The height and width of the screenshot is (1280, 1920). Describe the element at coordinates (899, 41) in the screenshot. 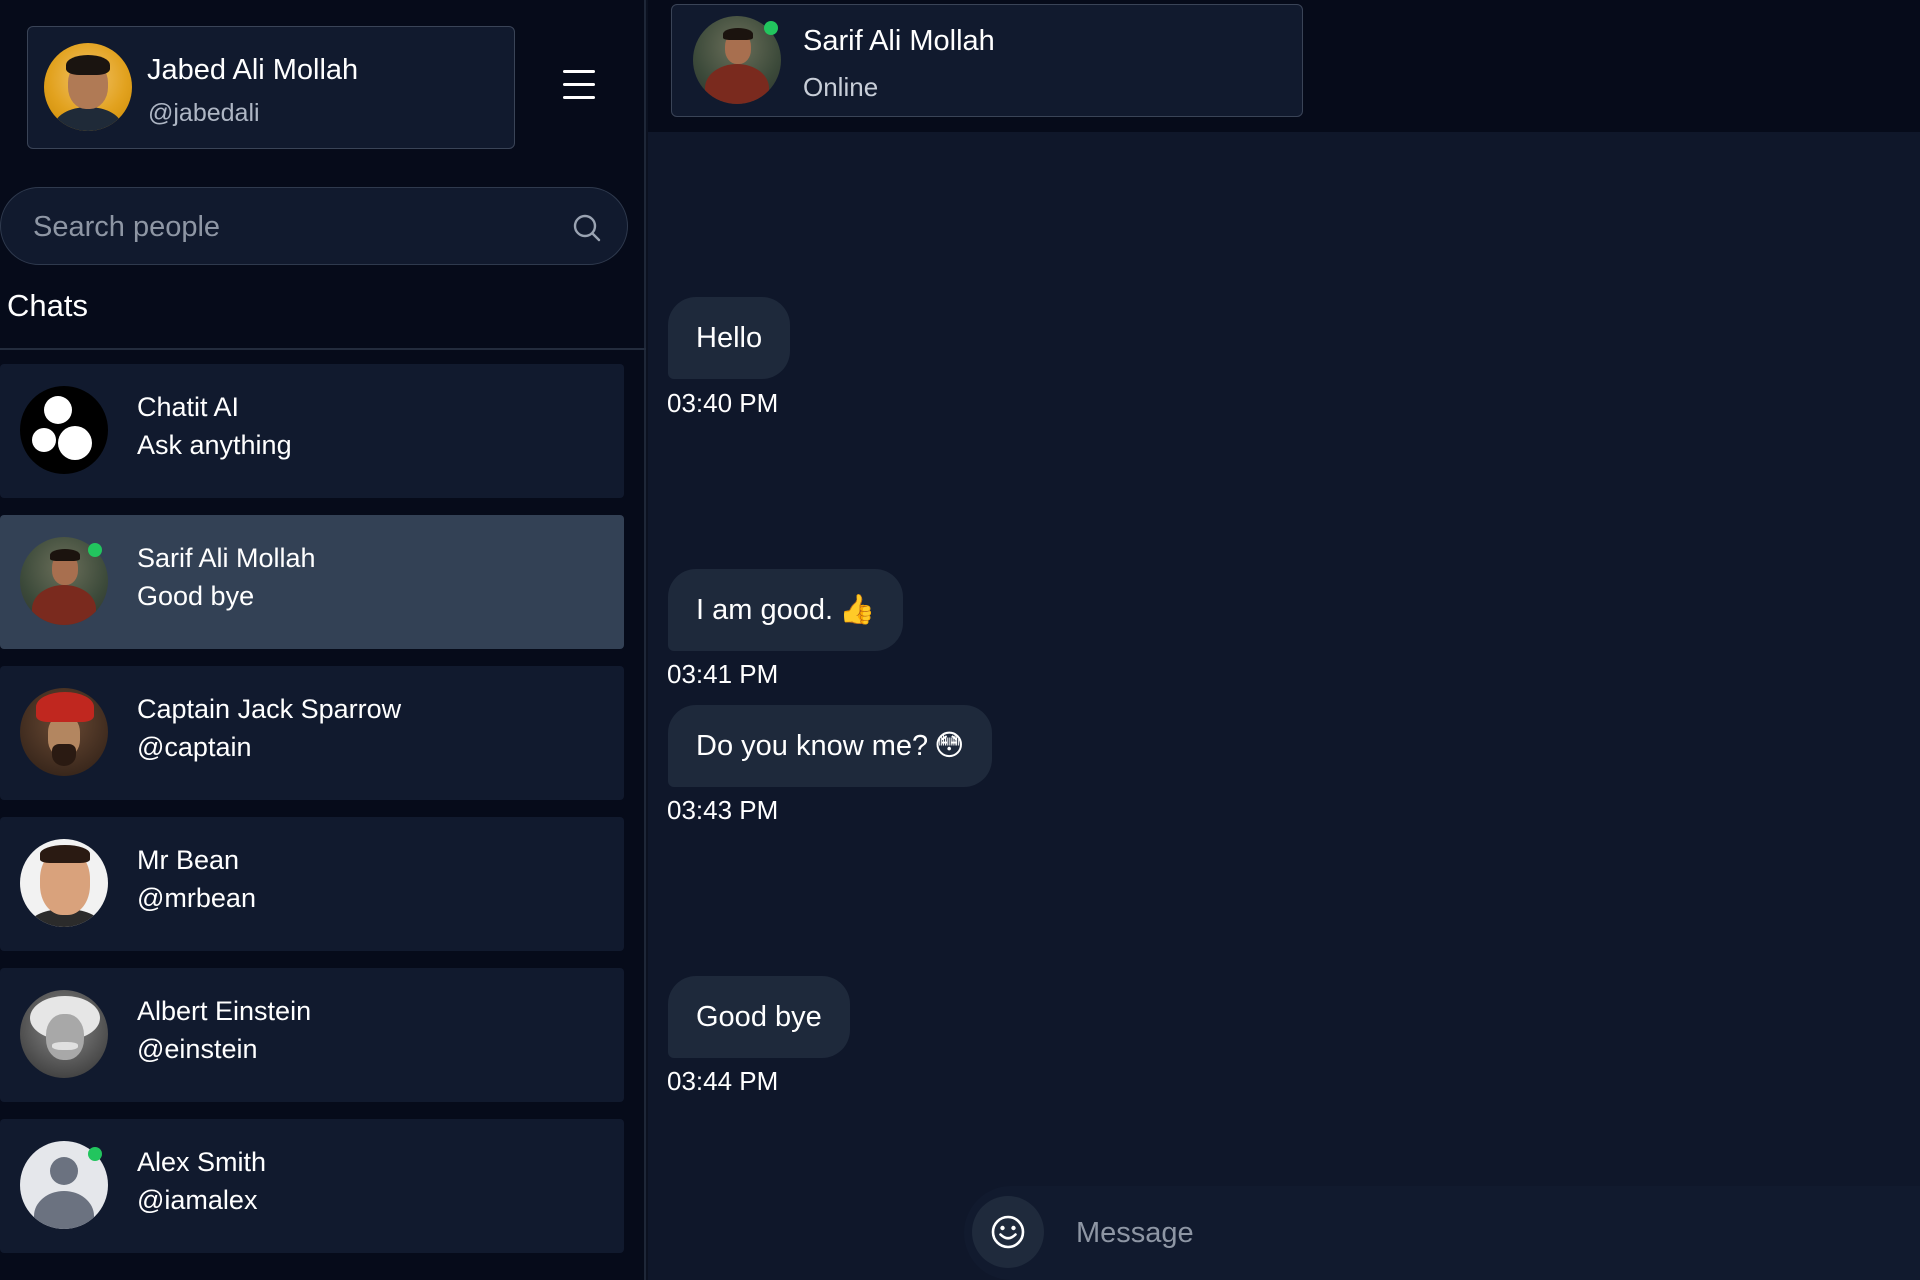

I see `contact-name: Sarif Ali Mollah` at that location.